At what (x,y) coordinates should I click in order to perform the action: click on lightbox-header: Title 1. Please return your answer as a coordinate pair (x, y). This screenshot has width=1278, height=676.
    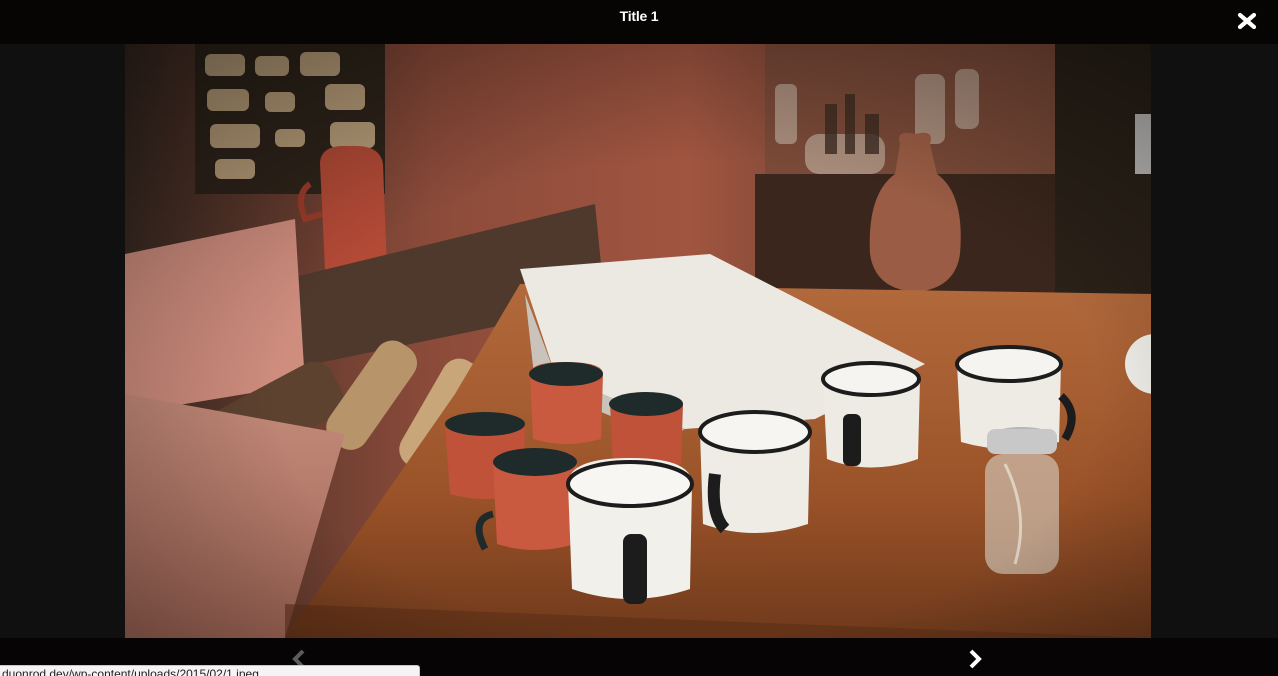
    Looking at the image, I should click on (639, 22).